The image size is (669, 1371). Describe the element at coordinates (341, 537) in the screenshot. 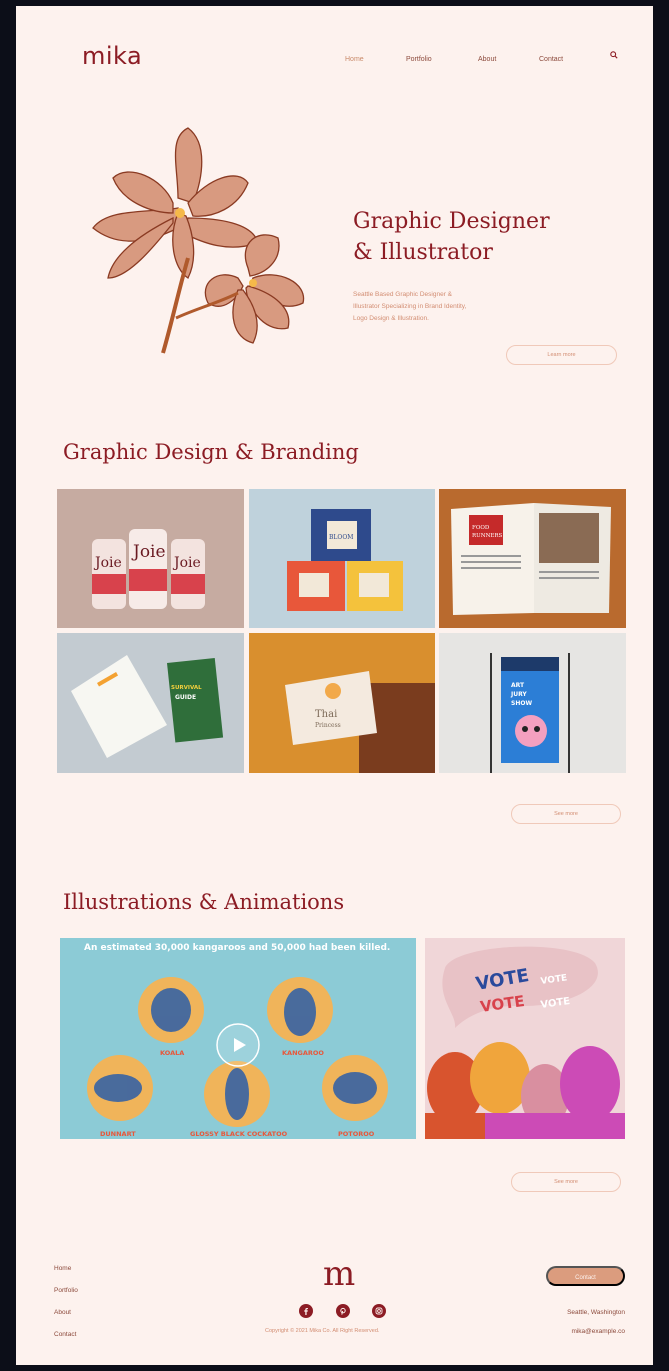

I see `svg-text: BLOOM` at that location.